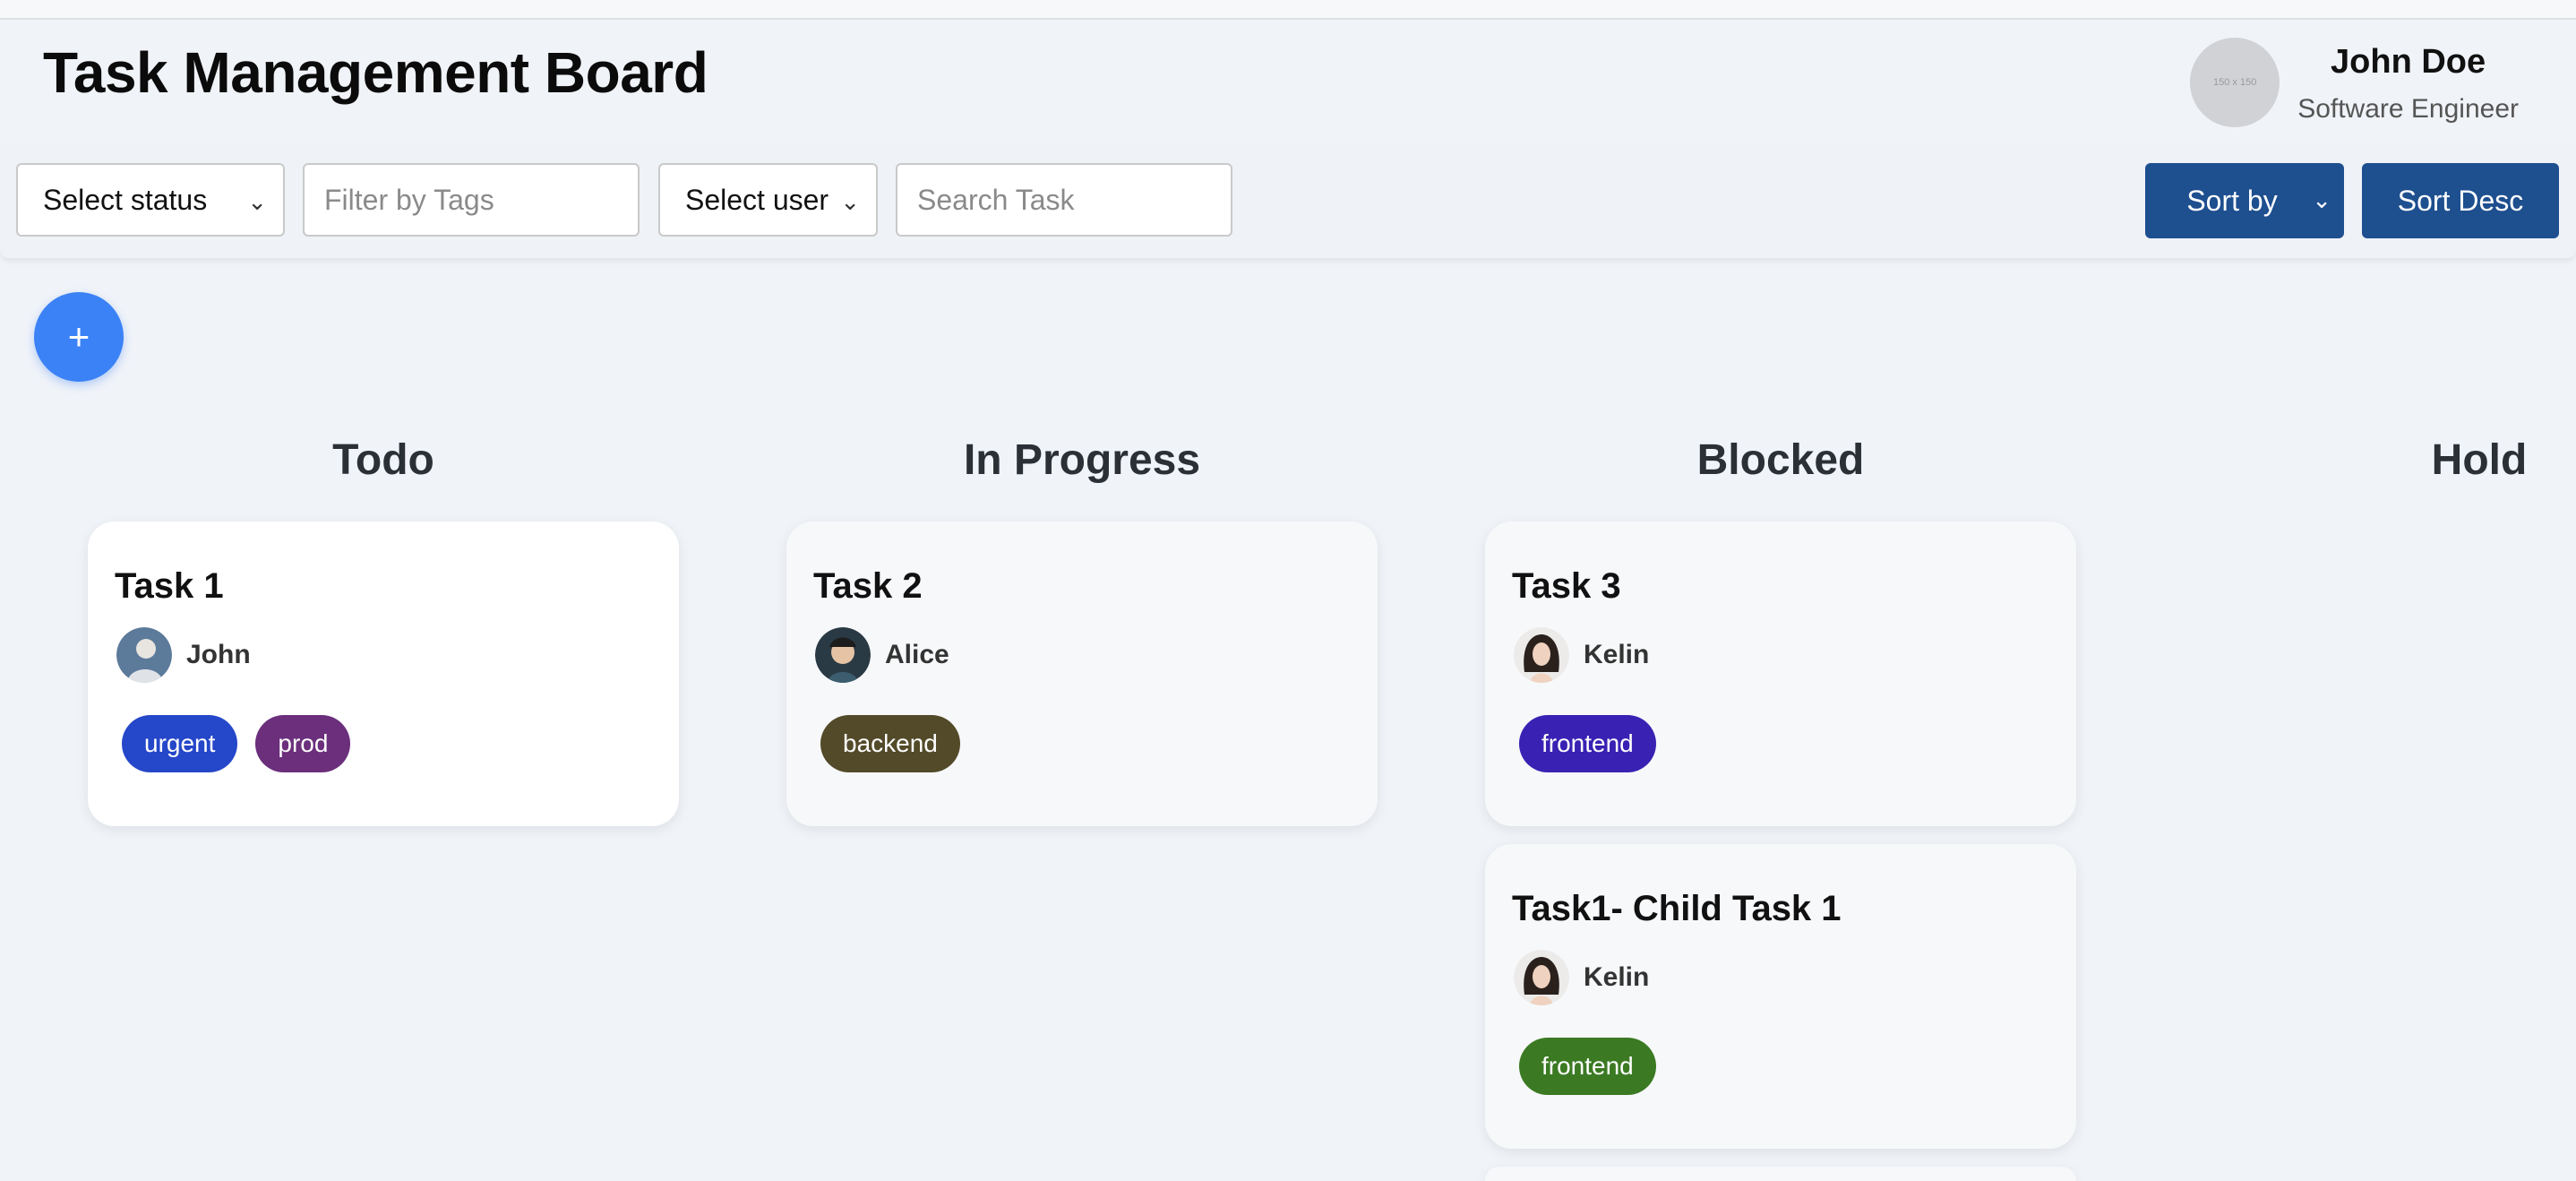 This screenshot has height=1181, width=2576. Describe the element at coordinates (218, 654) in the screenshot. I see `assignee-name: John` at that location.